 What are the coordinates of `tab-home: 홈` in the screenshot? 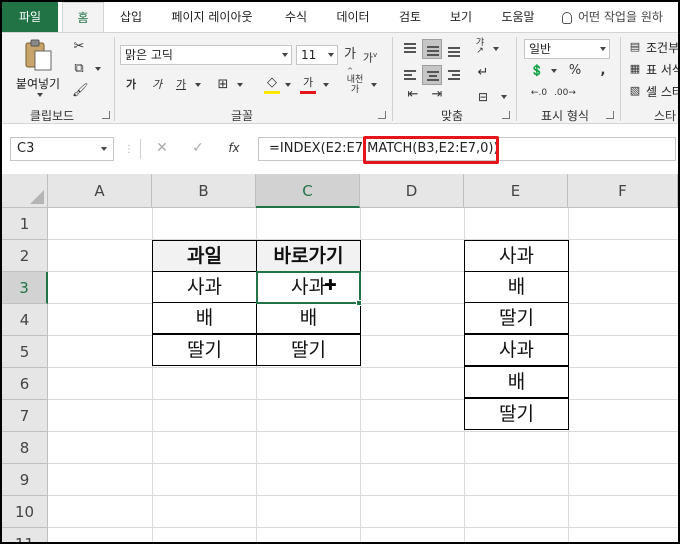 It's located at (83, 17).